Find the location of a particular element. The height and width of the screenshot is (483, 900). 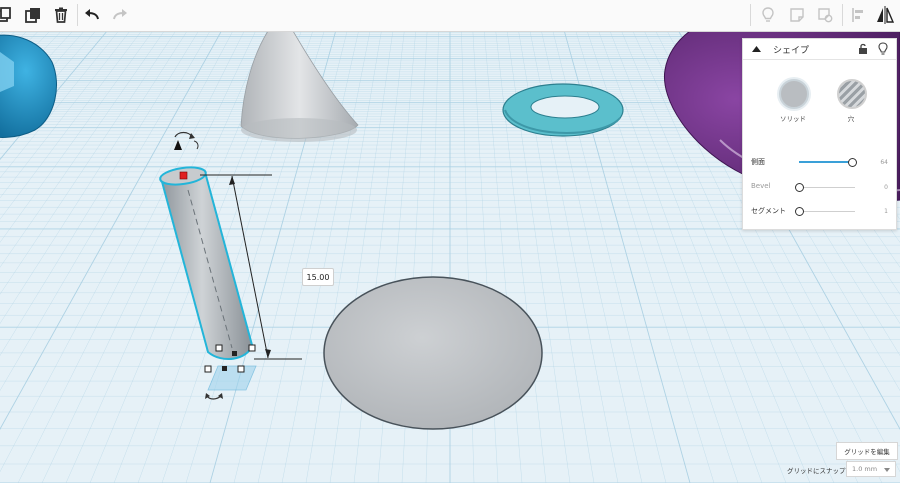

redo-button is located at coordinates (120, 15).